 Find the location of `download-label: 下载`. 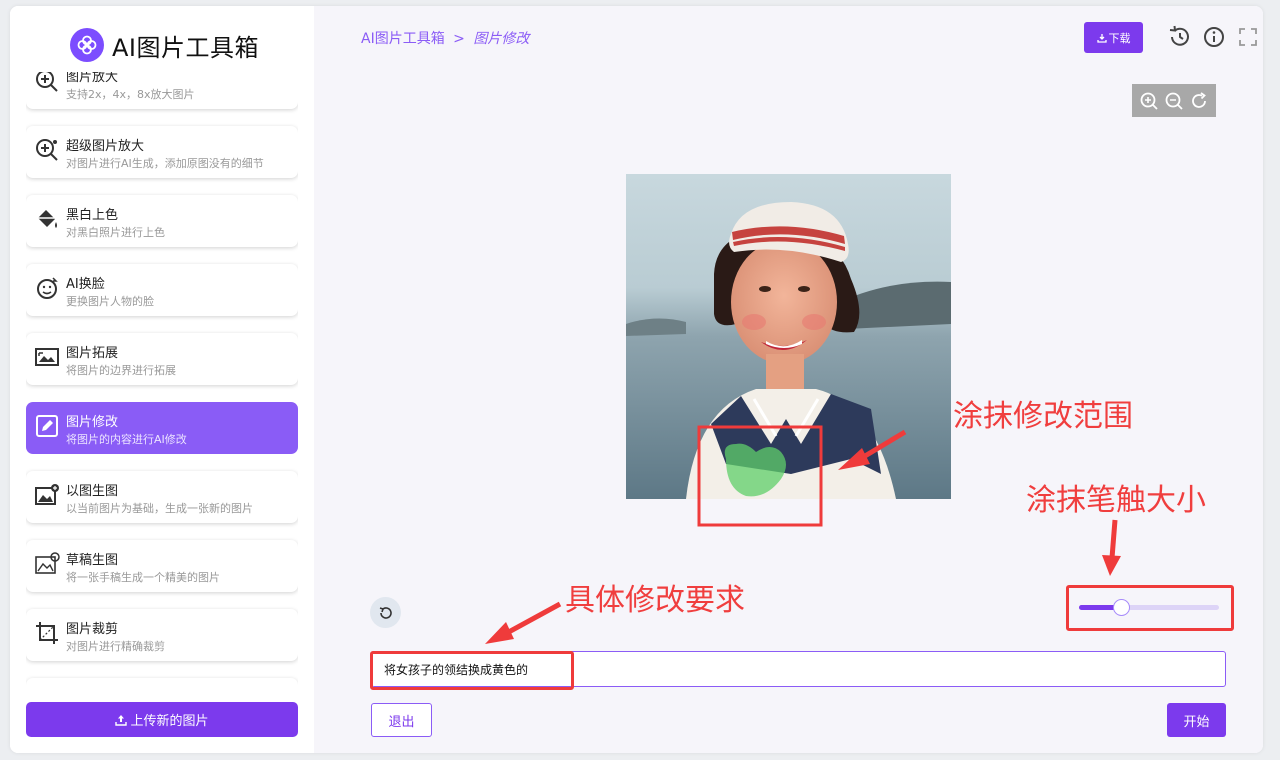

download-label: 下载 is located at coordinates (1119, 38).